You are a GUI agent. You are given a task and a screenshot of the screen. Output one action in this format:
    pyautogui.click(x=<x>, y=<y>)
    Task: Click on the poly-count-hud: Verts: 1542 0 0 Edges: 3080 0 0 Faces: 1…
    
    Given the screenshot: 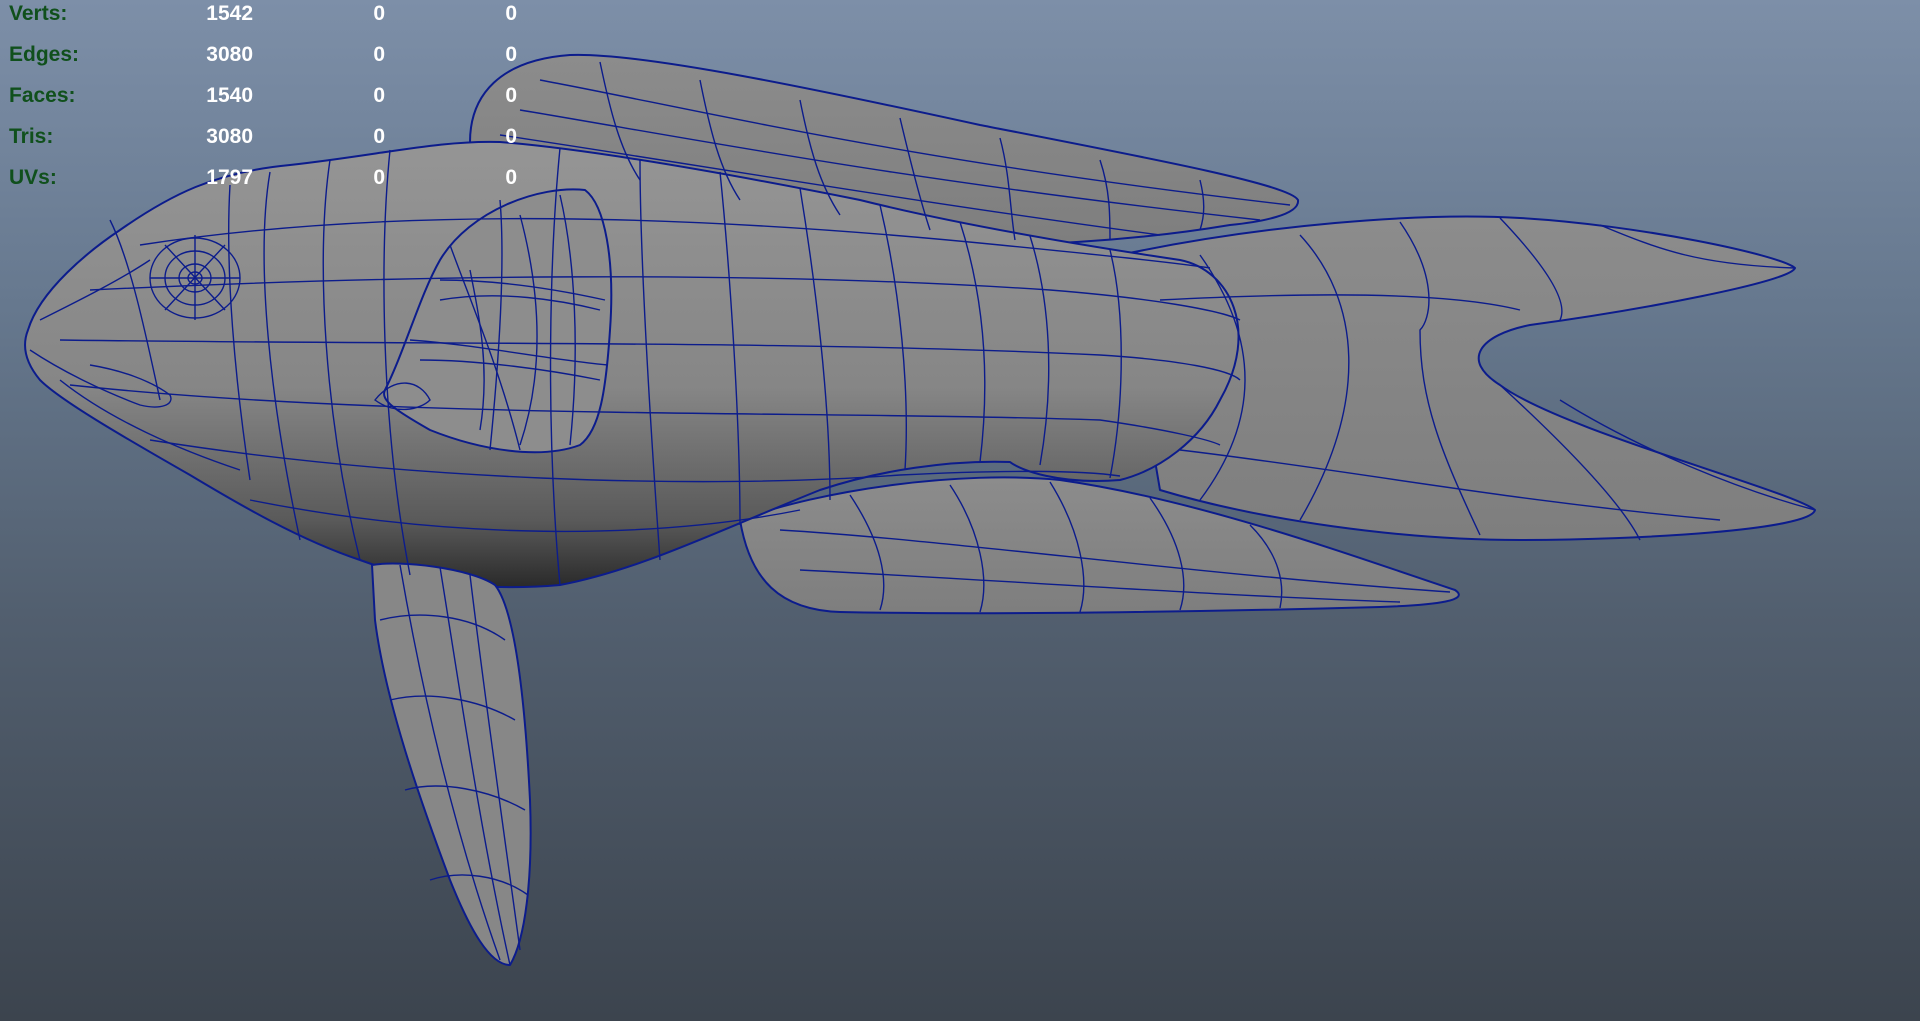 What is the action you would take?
    pyautogui.click(x=269, y=102)
    